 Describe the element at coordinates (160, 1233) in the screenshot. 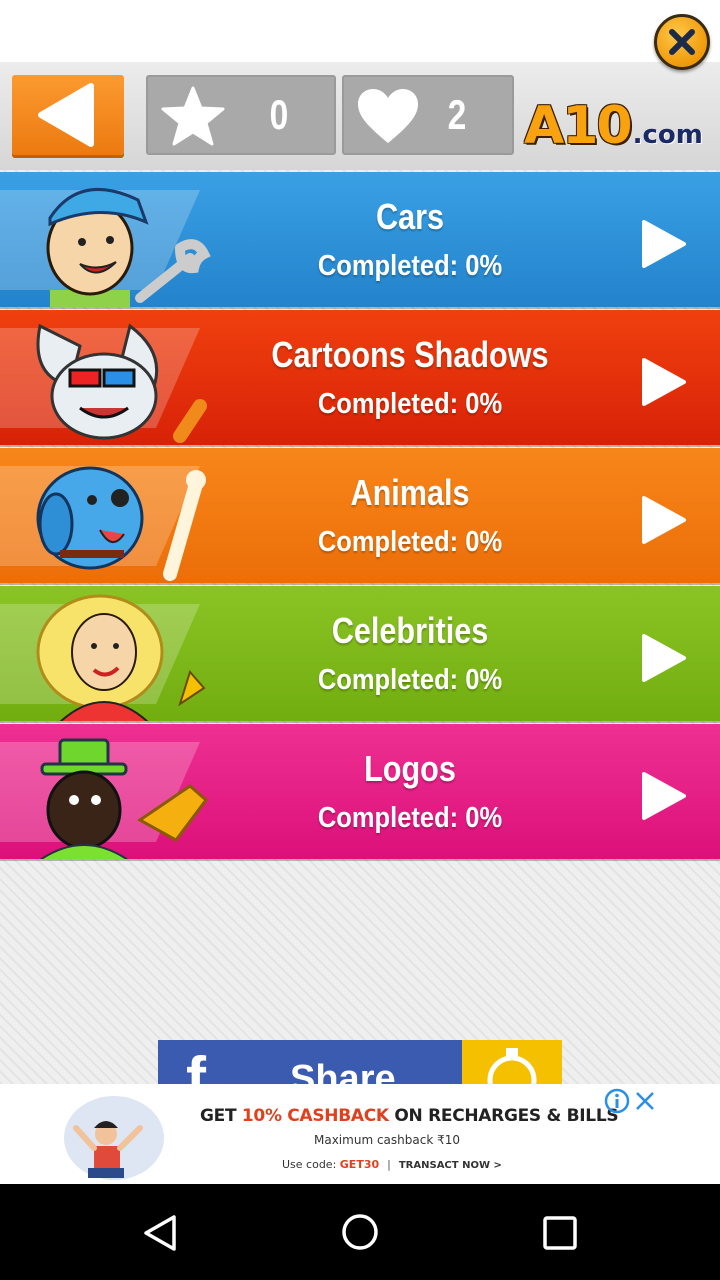

I see `nav-back-icon` at that location.